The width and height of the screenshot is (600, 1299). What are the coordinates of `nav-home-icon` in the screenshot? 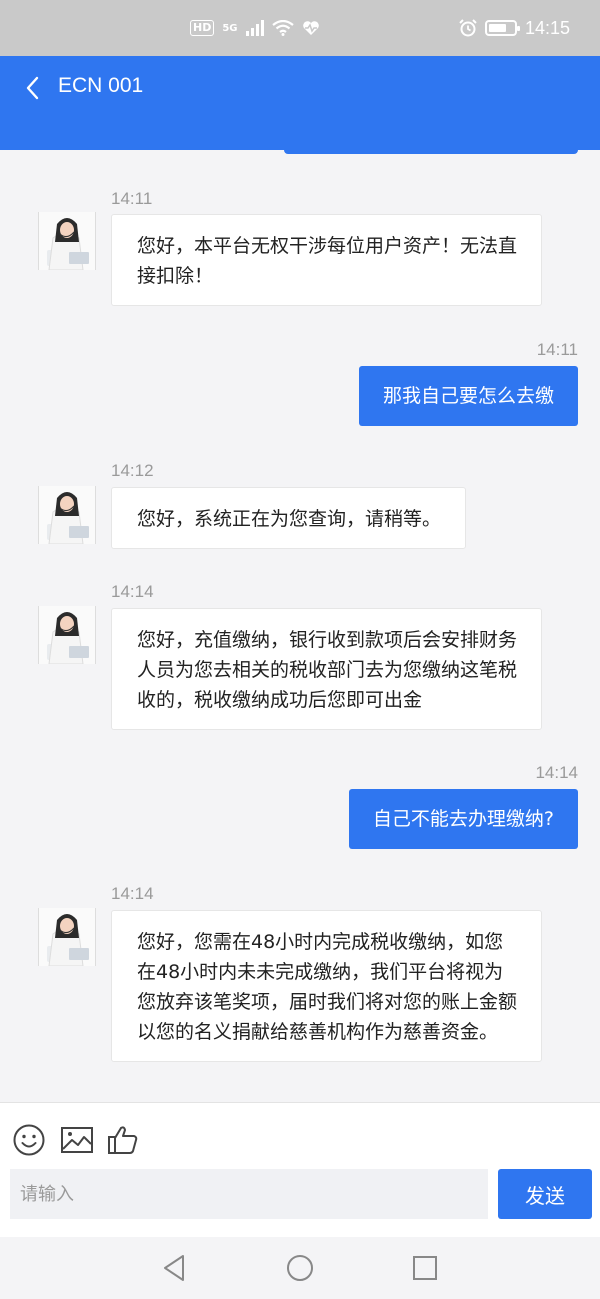 It's located at (300, 1268).